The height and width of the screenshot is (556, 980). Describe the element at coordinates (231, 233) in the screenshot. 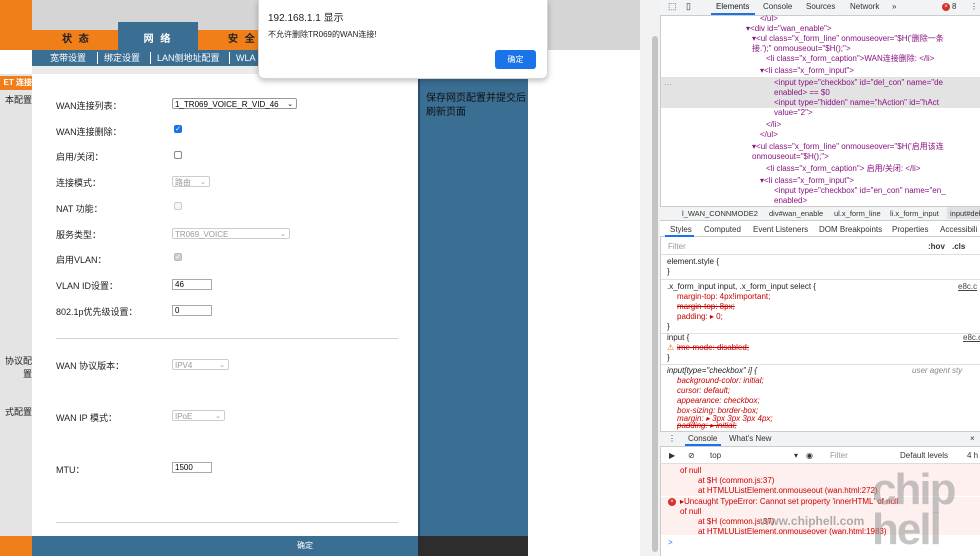

I see `service-type-select: TR069_VOICE ⌄` at that location.